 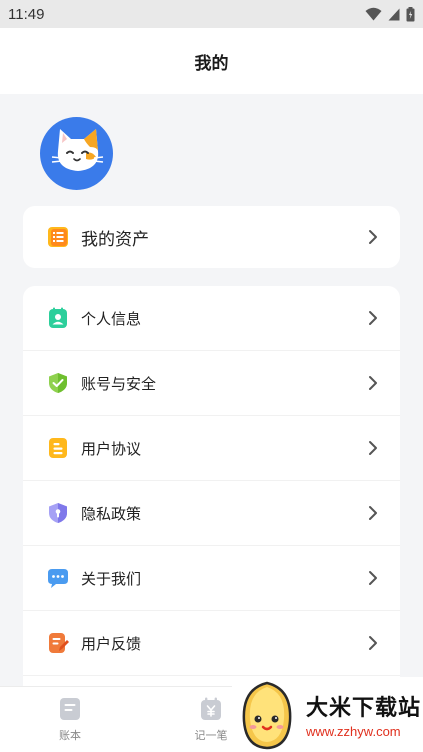 I want to click on menu-item-about-us: 关于我们, so click(x=211, y=578).